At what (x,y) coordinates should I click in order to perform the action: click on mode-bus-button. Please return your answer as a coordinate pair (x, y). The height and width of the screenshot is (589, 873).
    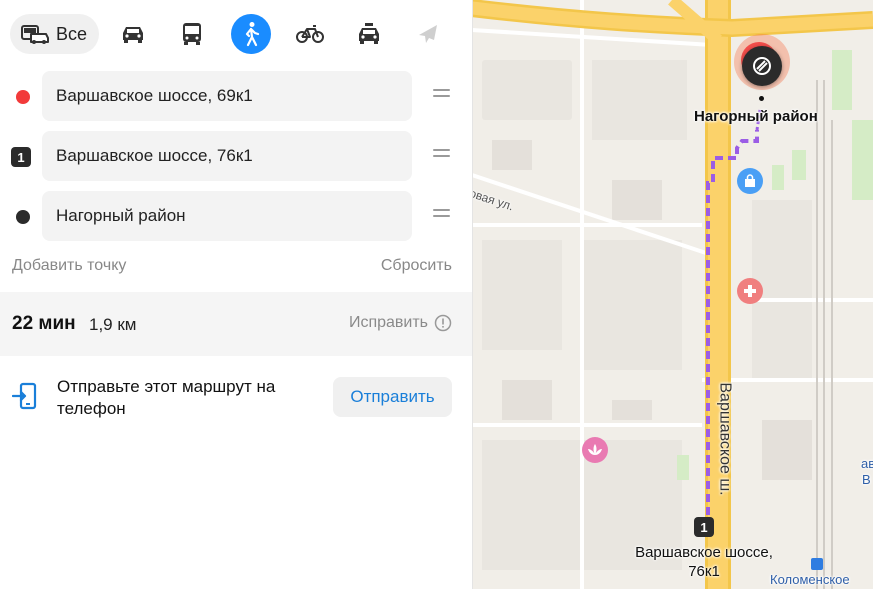
    Looking at the image, I should click on (192, 34).